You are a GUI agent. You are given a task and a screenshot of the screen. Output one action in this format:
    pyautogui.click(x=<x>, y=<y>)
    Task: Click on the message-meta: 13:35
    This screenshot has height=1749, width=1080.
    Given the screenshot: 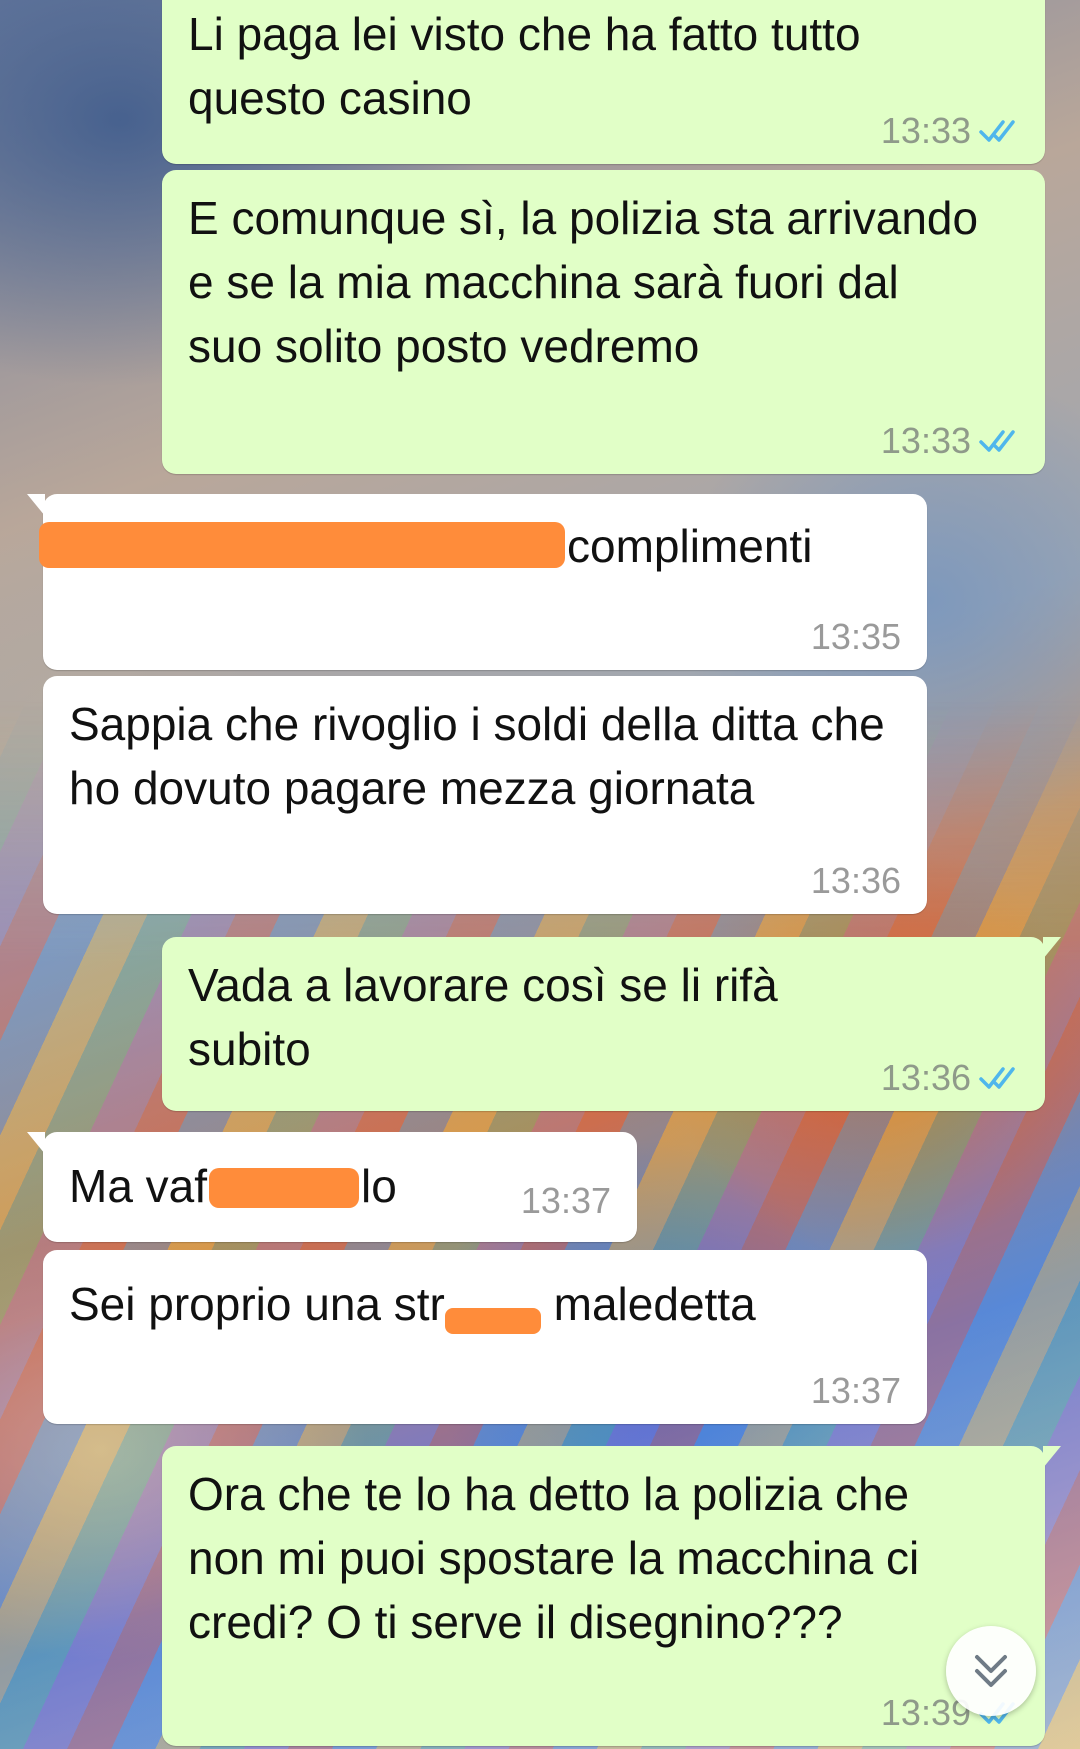 What is the action you would take?
    pyautogui.click(x=856, y=637)
    